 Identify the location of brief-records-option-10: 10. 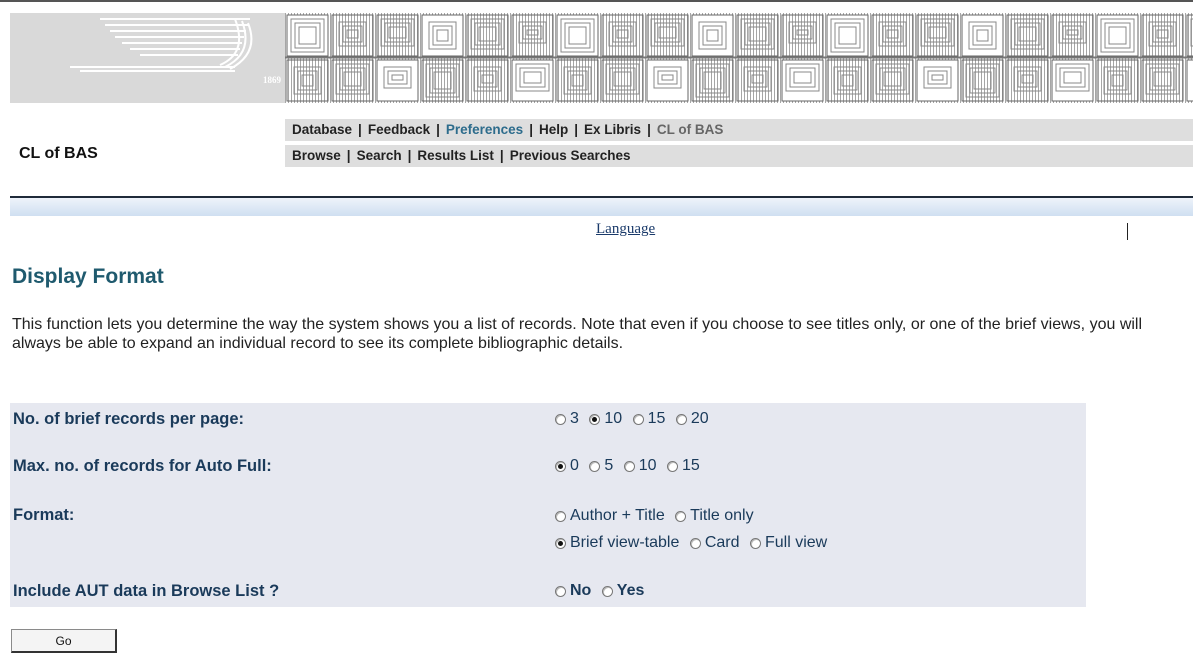
(605, 419).